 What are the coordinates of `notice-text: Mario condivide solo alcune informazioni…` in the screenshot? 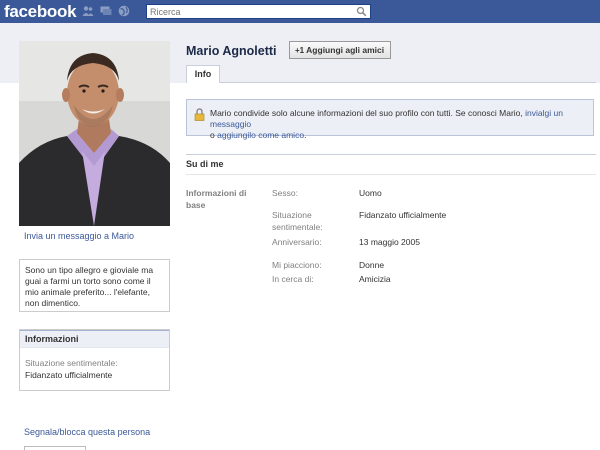 It's located at (366, 113).